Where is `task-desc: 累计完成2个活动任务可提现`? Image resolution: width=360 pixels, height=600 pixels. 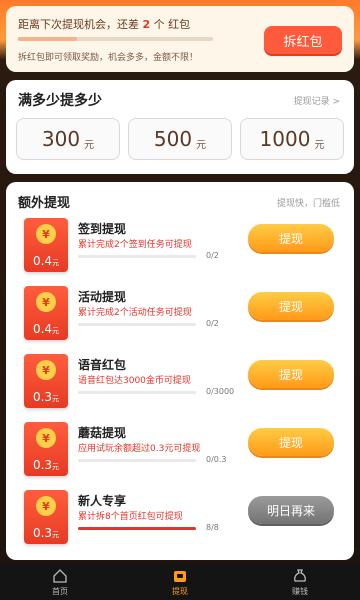
task-desc: 累计完成2个活动任务可提现 is located at coordinates (135, 313).